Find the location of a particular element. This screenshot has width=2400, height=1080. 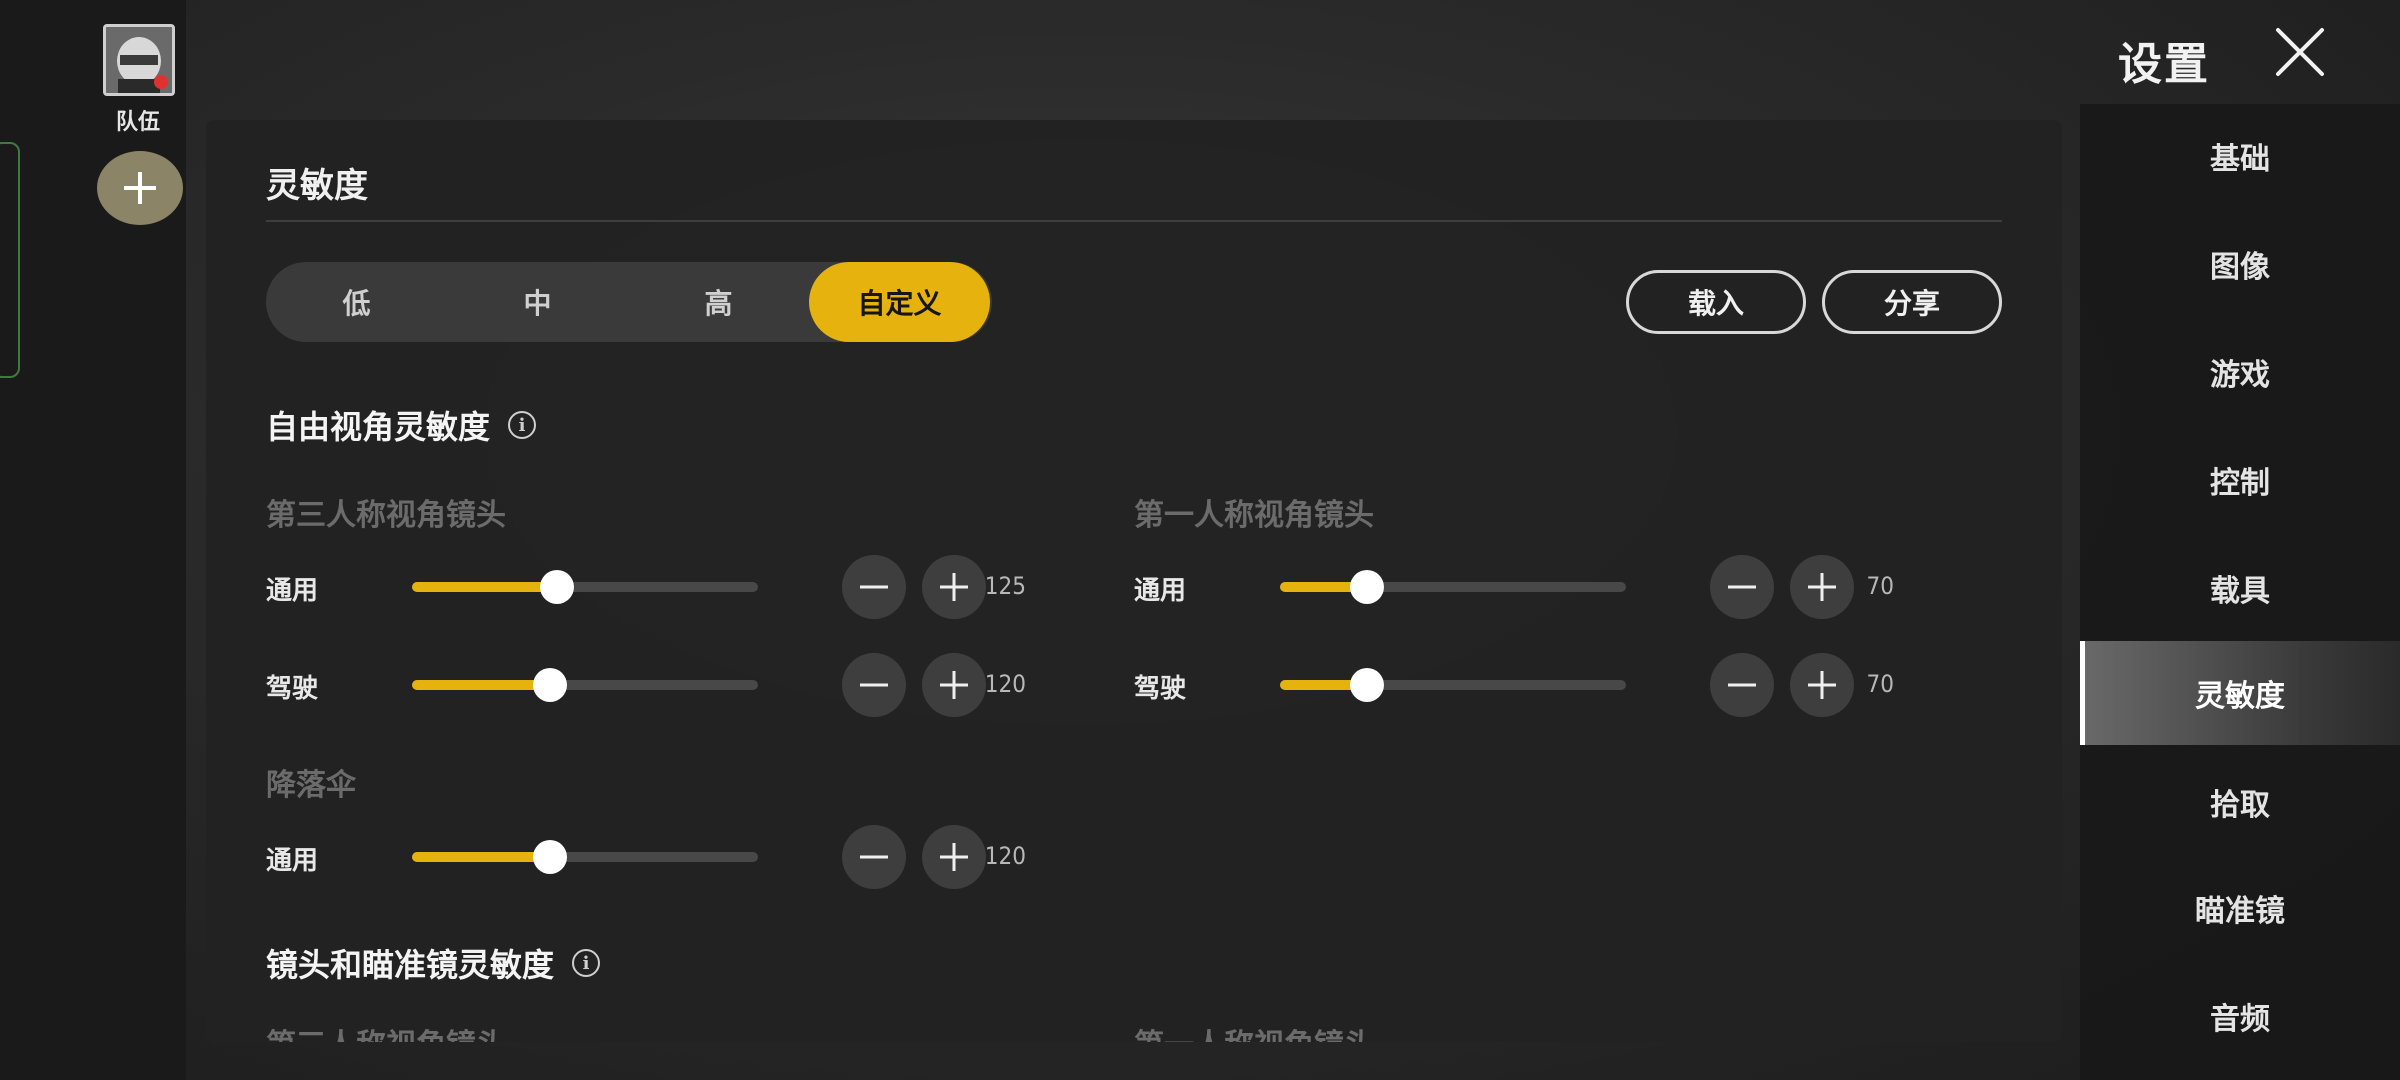

section-title-text: 镜头和瞄准镜灵敏度 is located at coordinates (410, 965).